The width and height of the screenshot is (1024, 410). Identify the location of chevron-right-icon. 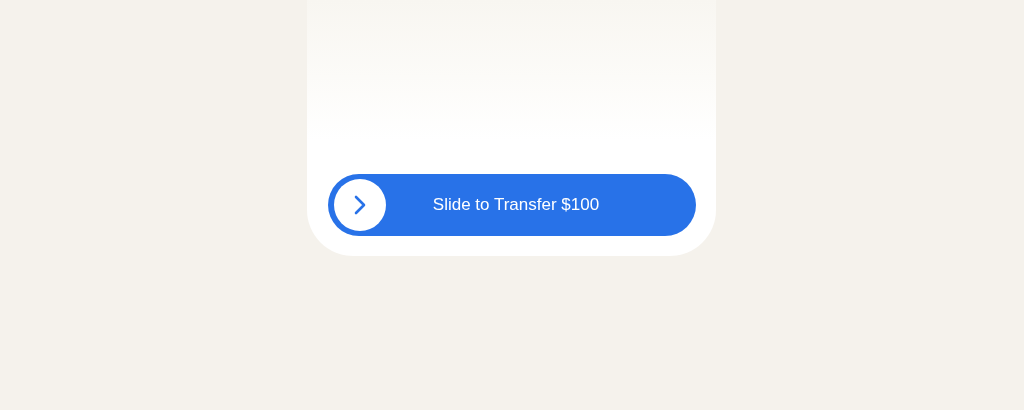
(360, 205).